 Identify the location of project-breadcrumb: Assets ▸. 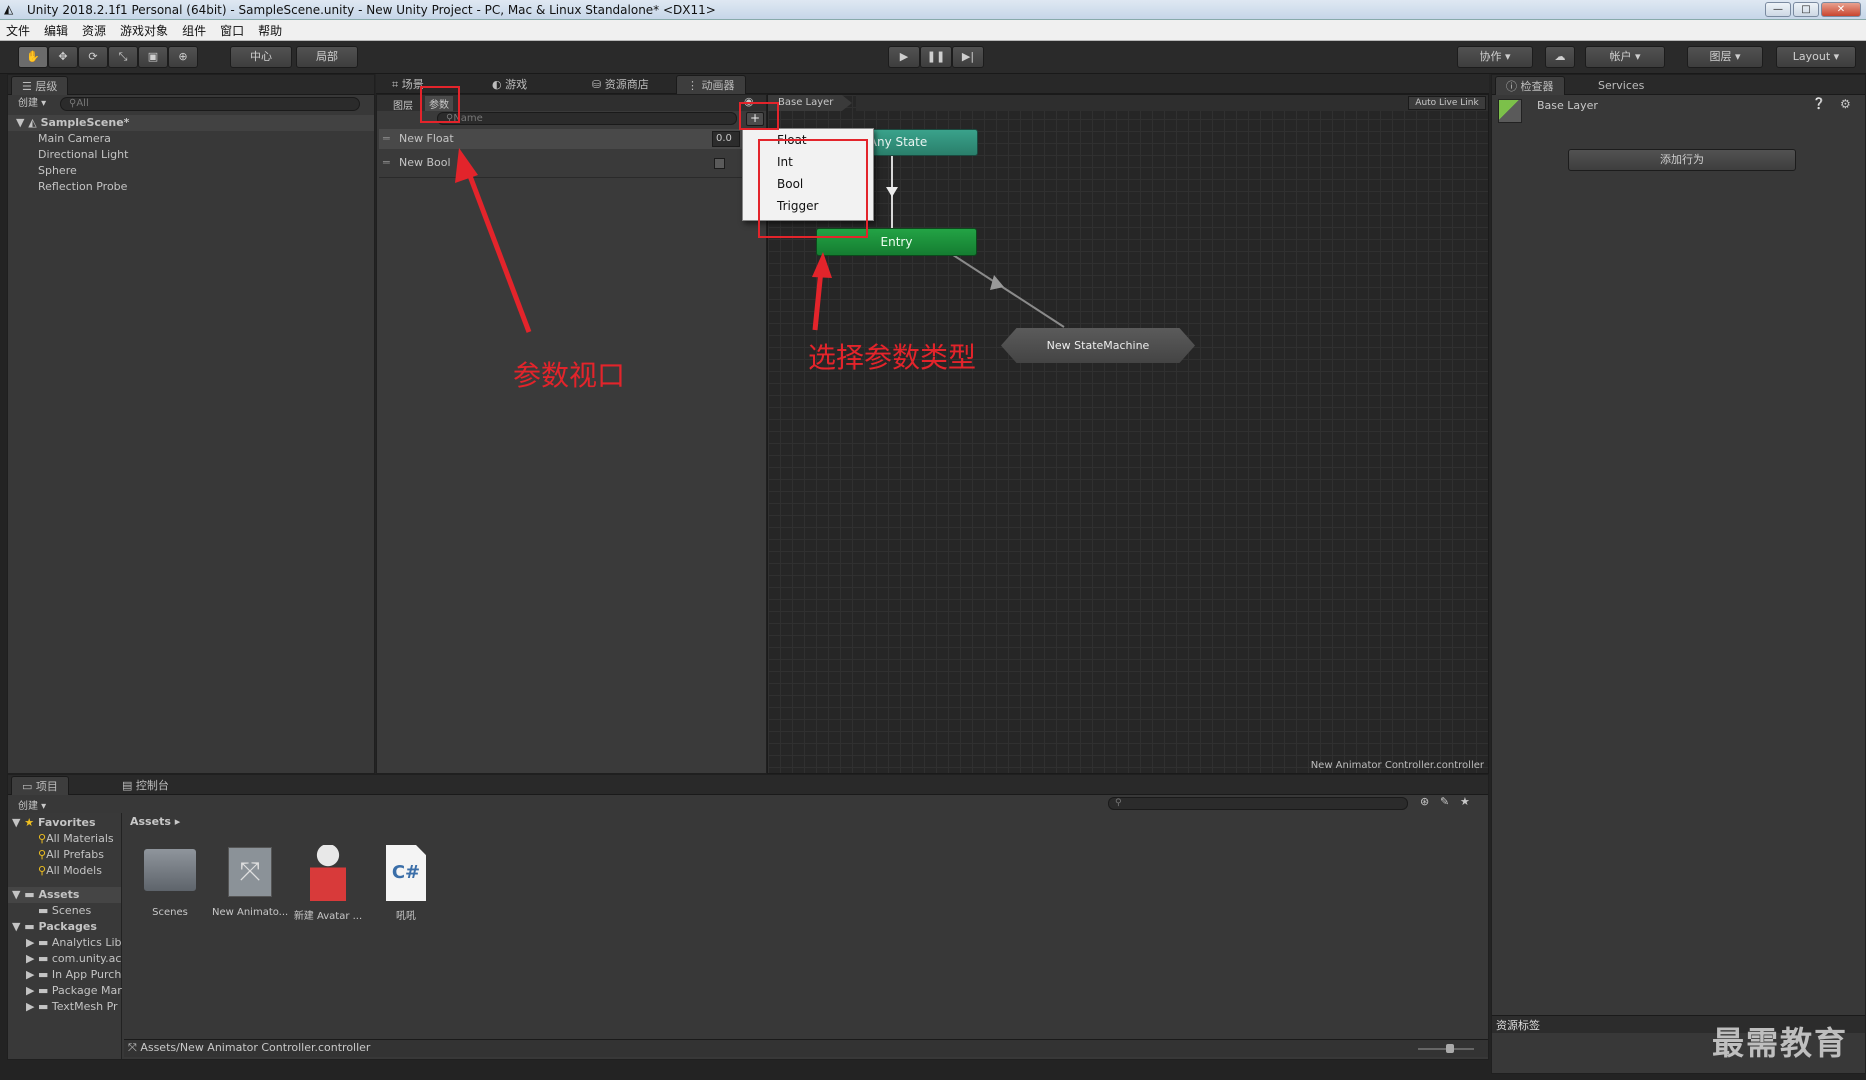
(155, 821).